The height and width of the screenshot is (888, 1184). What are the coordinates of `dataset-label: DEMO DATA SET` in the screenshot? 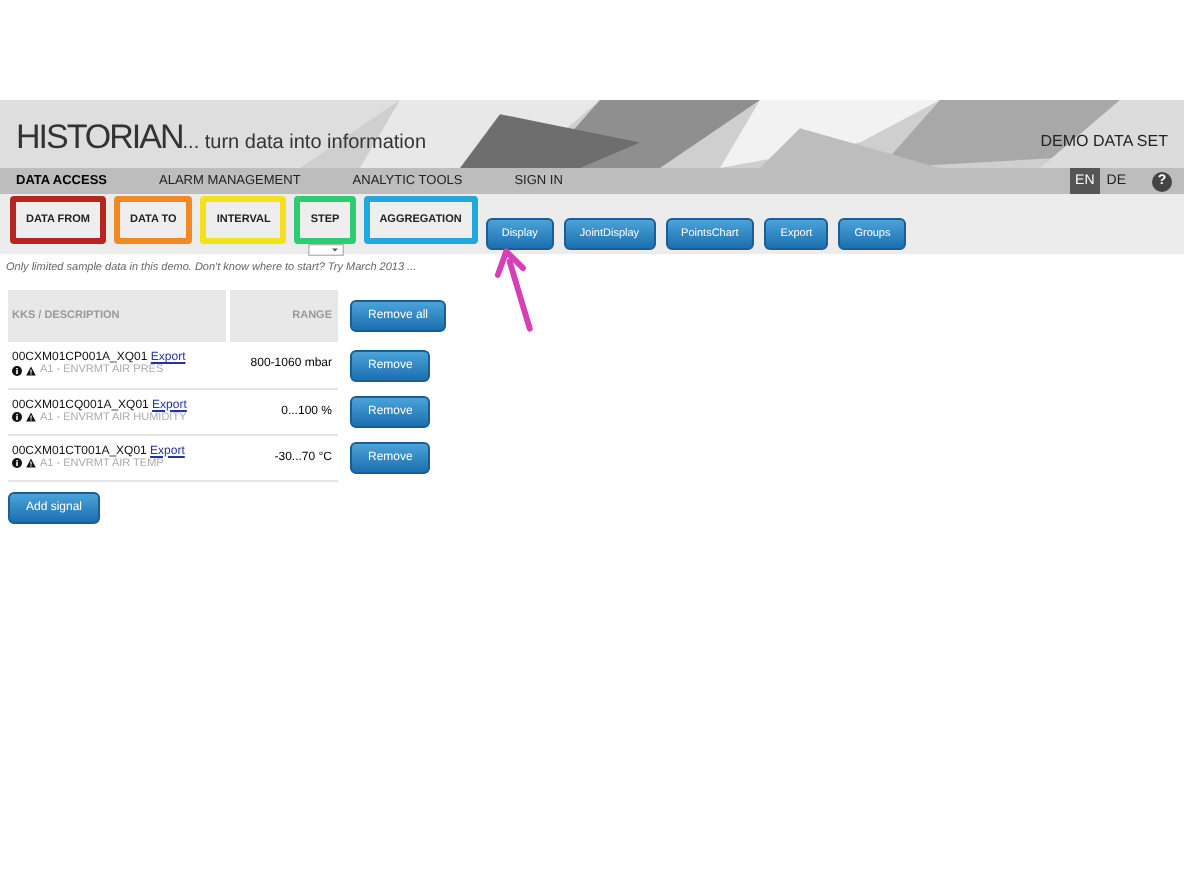 It's located at (1104, 141).